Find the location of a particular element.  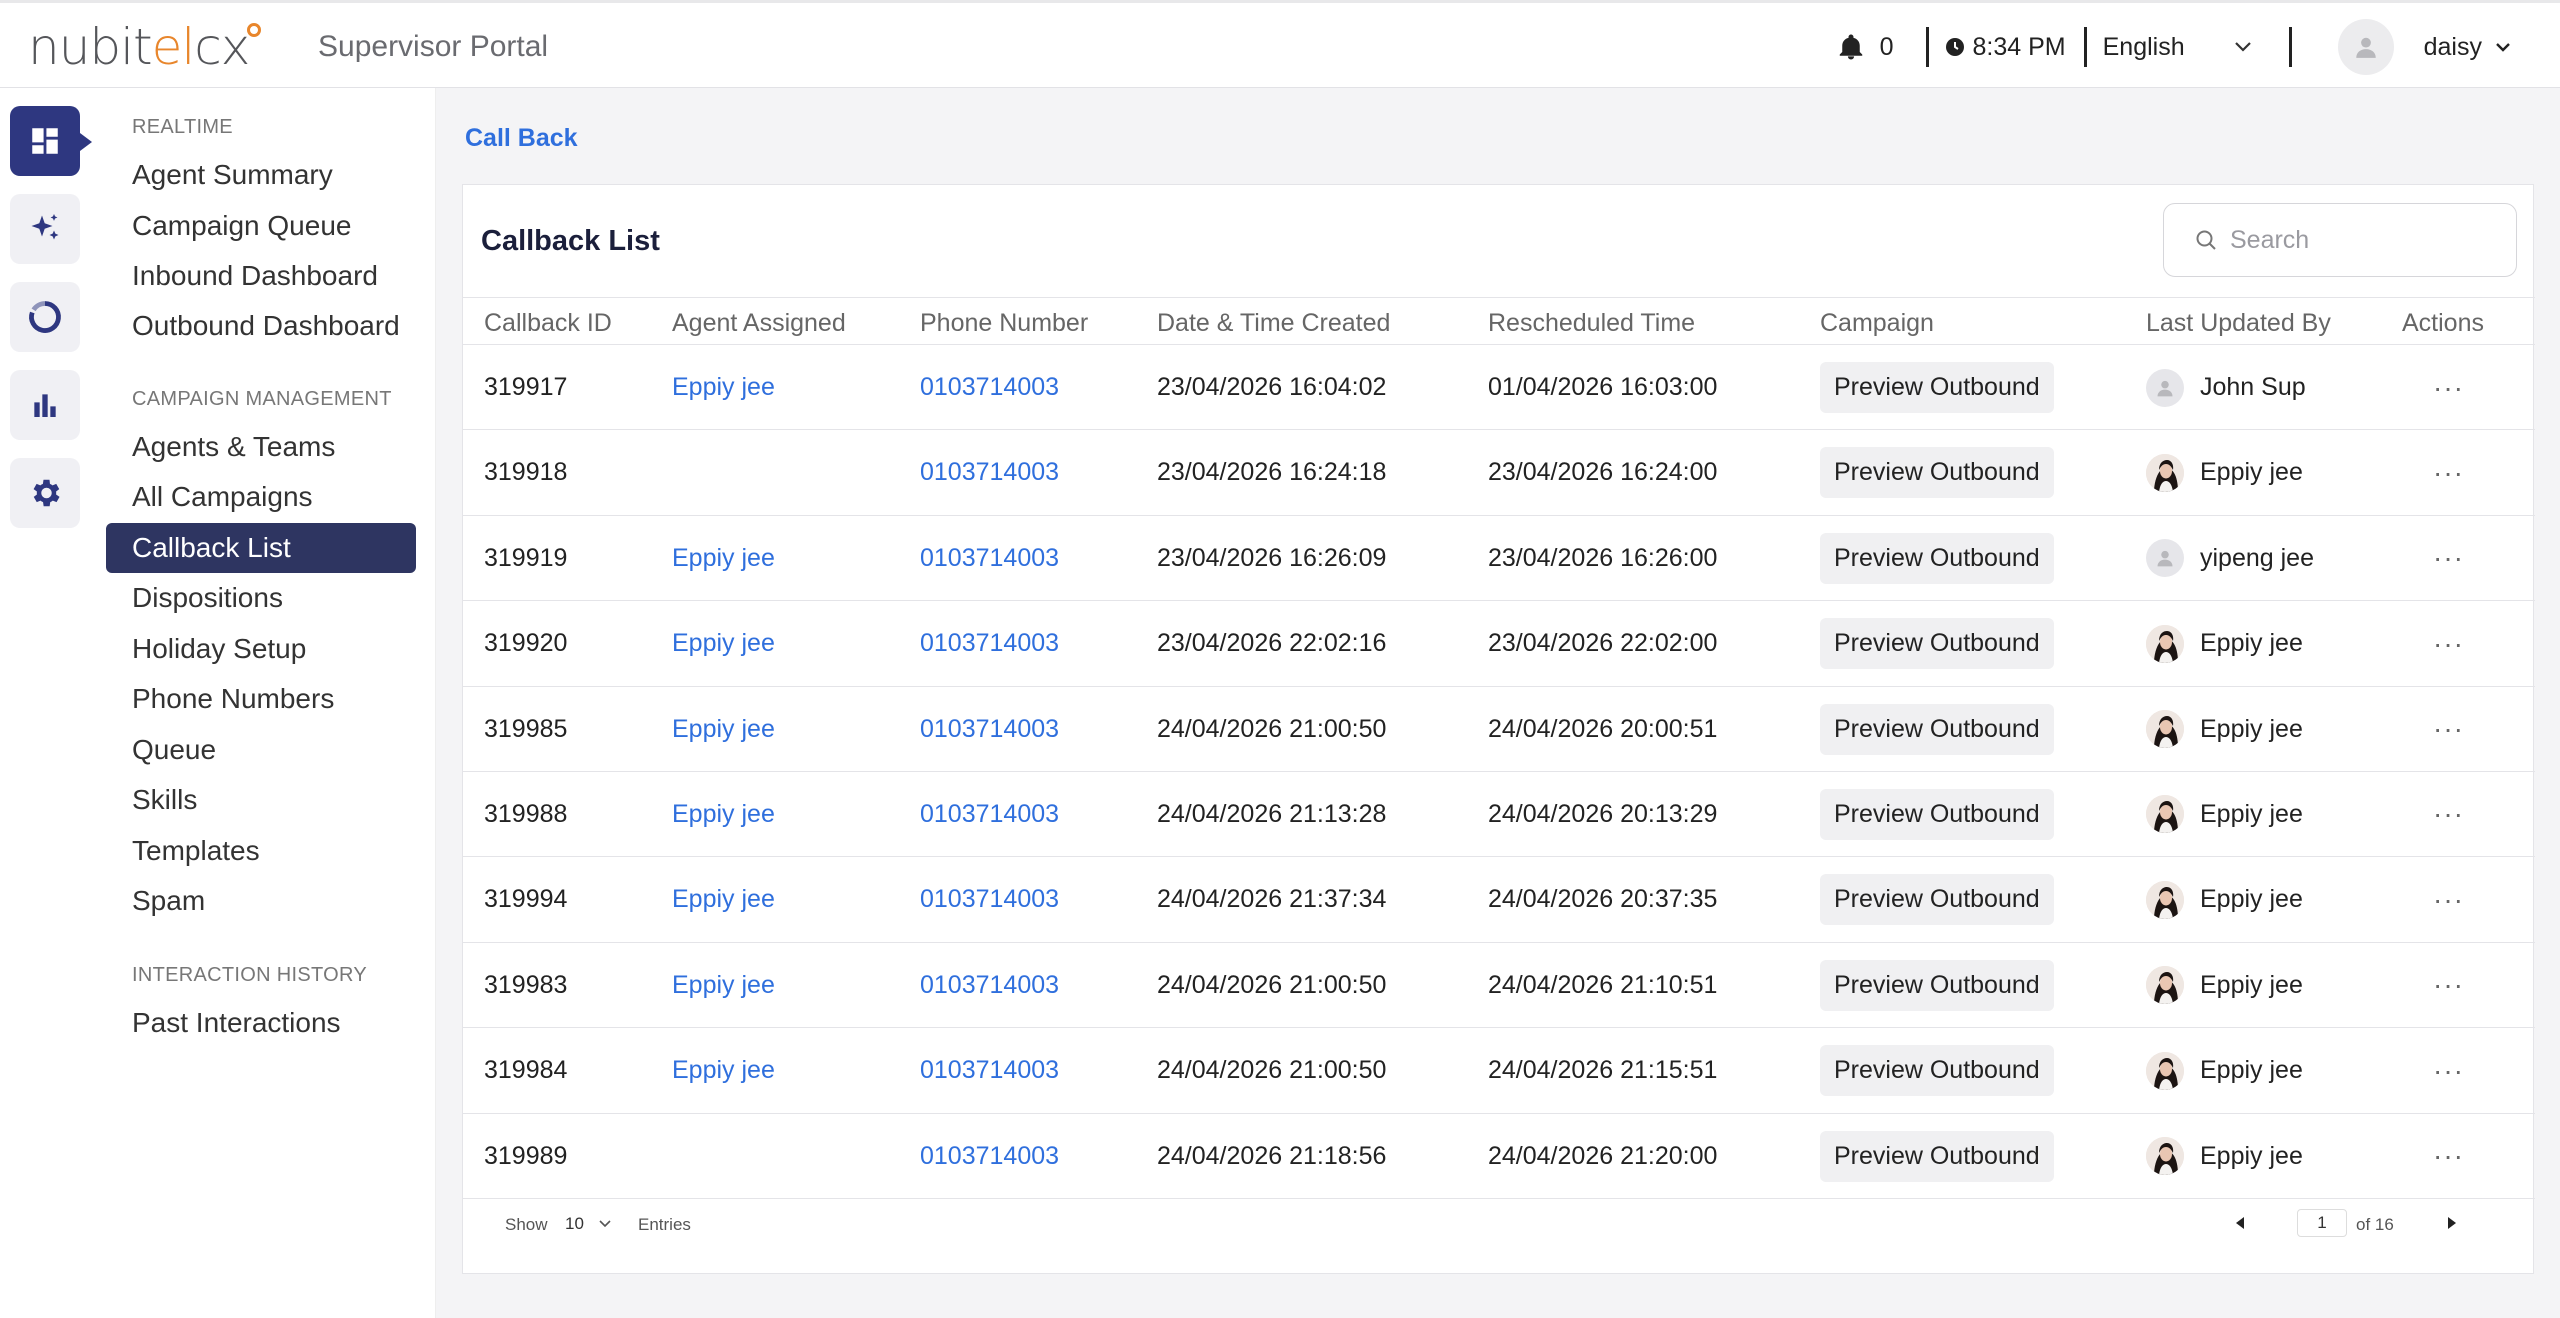

nav-templates: Templates is located at coordinates (261, 851).